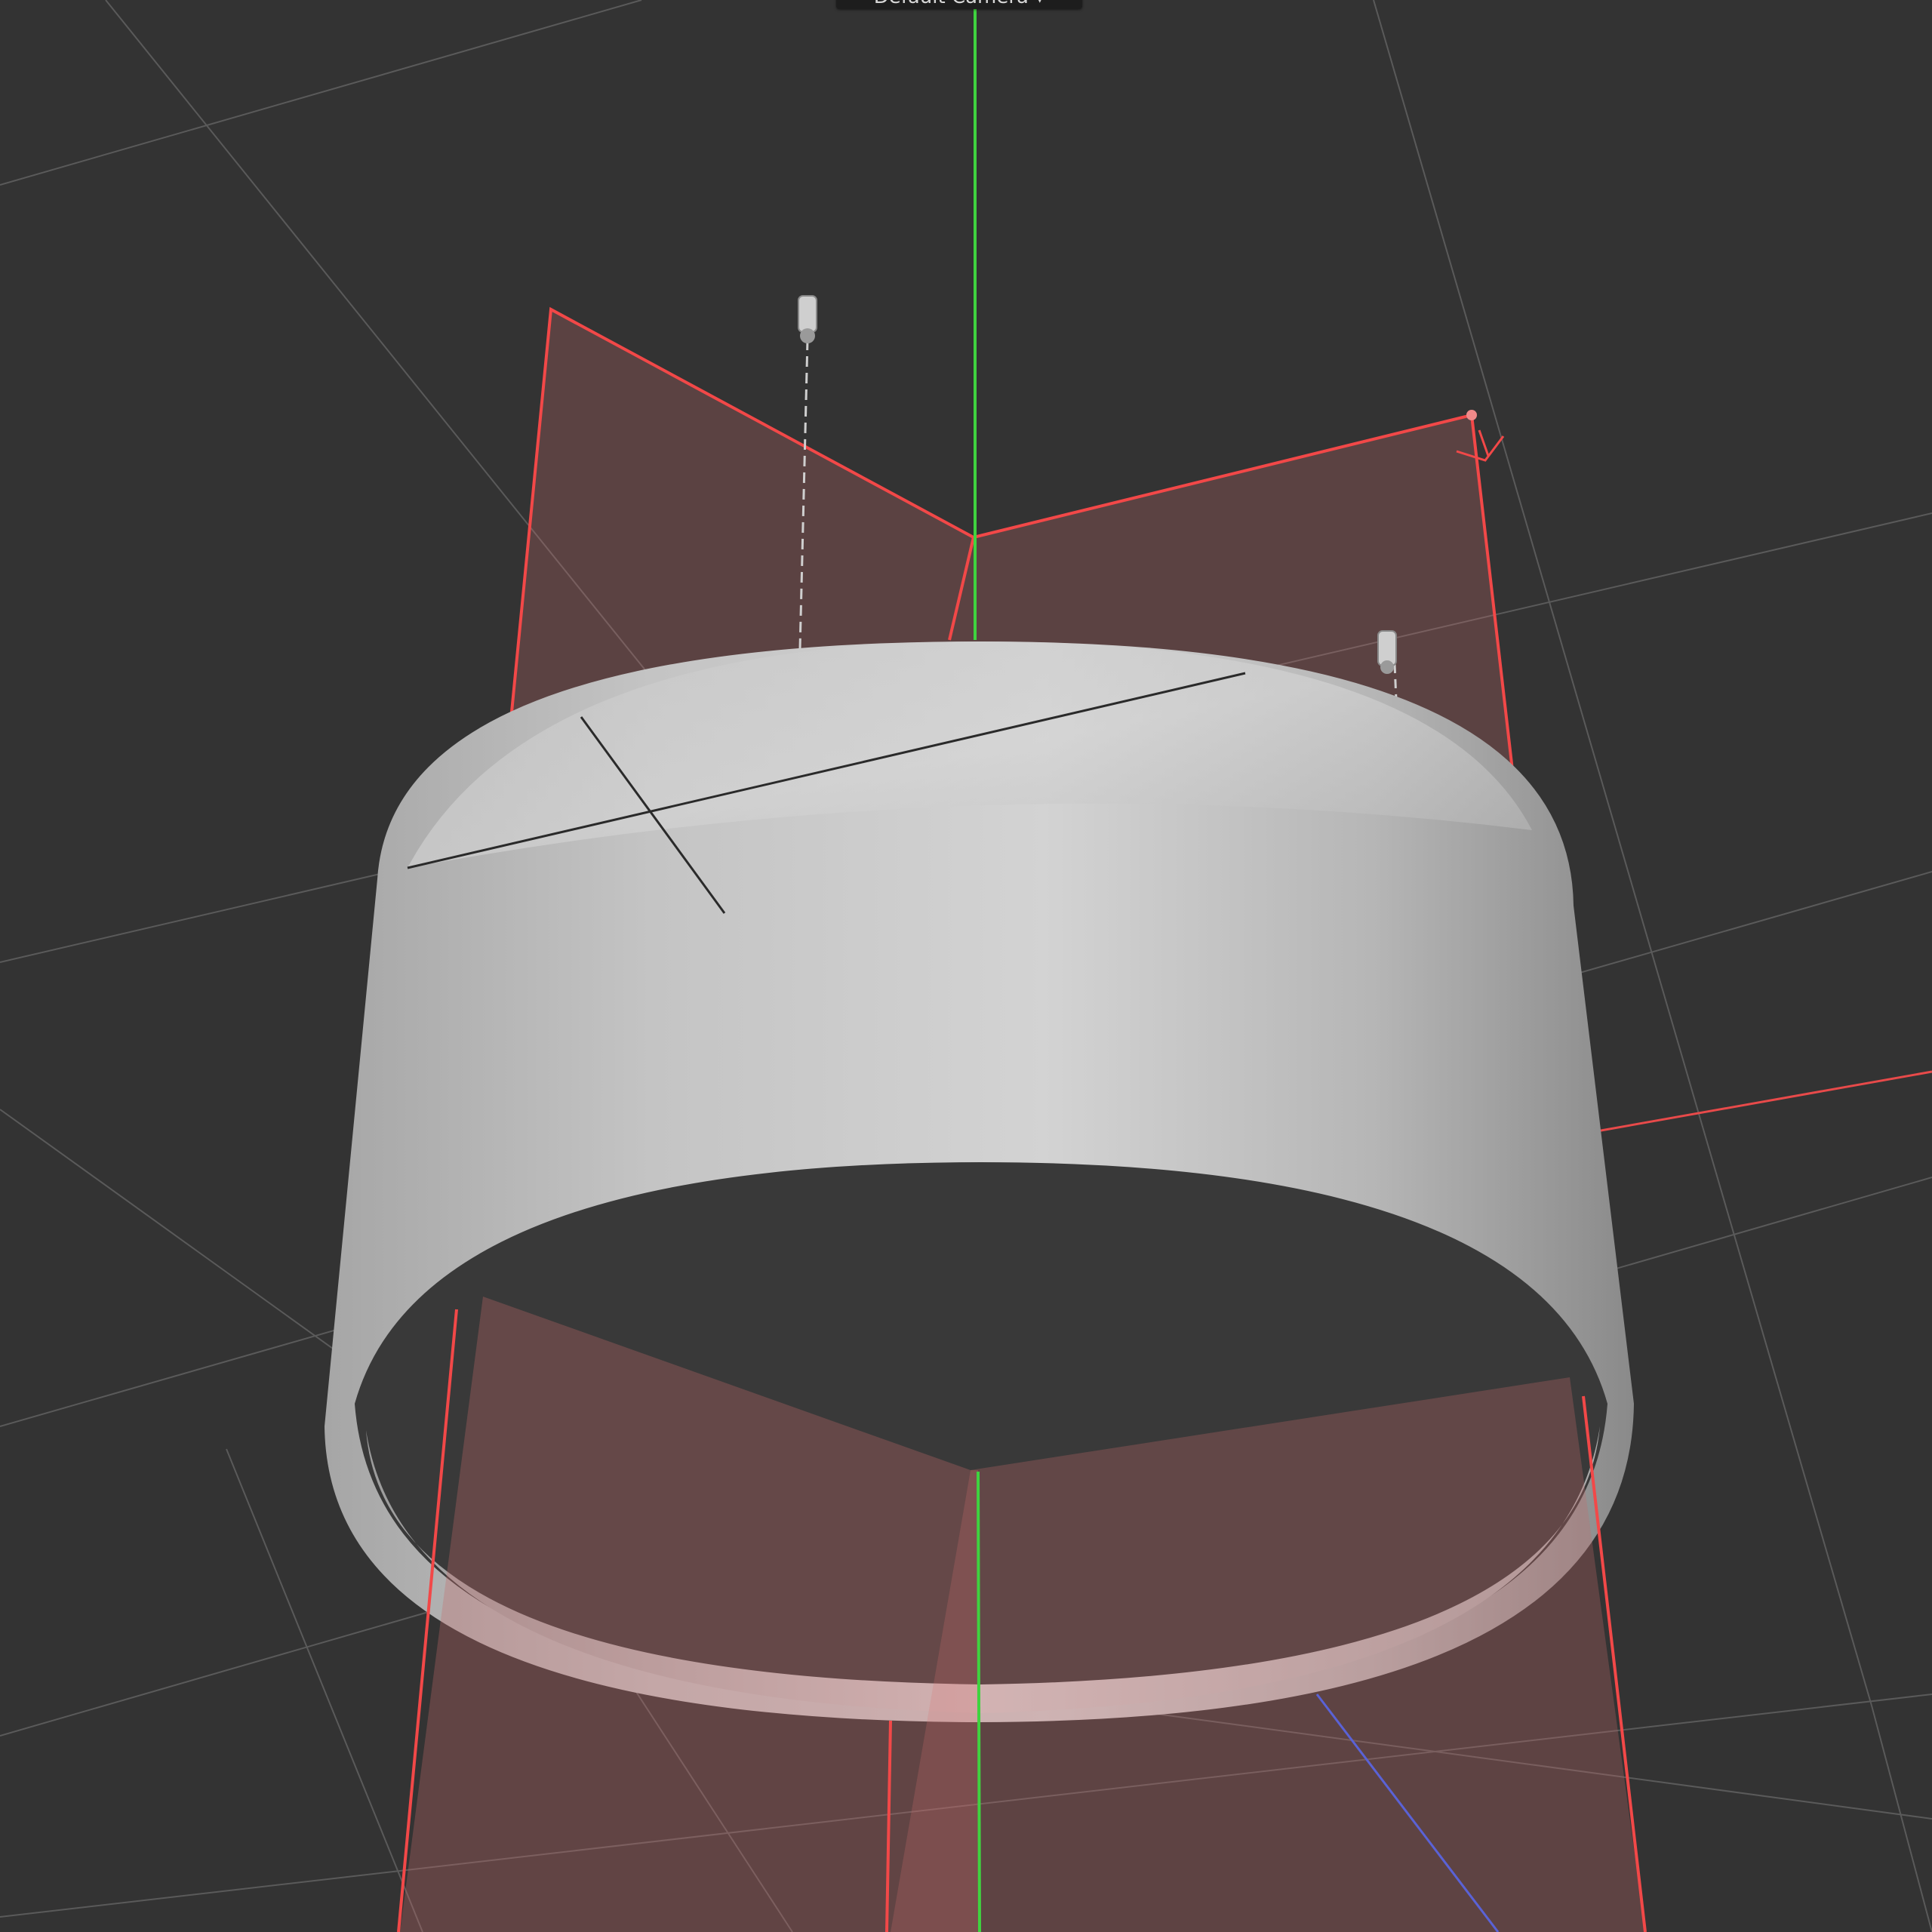 The width and height of the screenshot is (1932, 1932). What do you see at coordinates (1762, 1102) in the screenshot?
I see `x-axis-line` at bounding box center [1762, 1102].